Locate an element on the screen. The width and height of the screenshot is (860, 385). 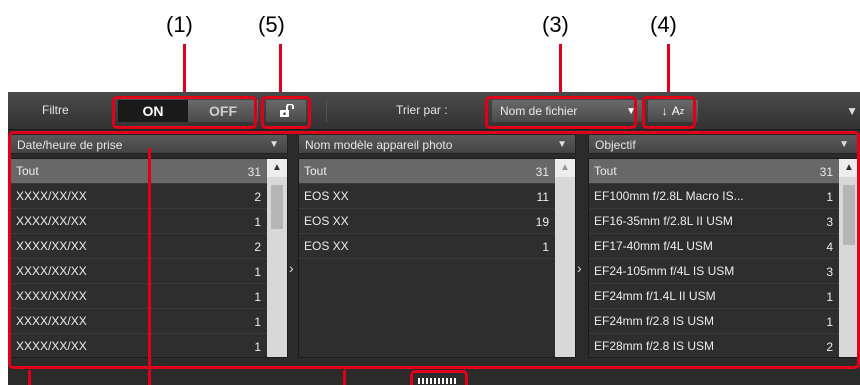
list-item: EF24mm f/2.8 IS USM 1 is located at coordinates (714, 321).